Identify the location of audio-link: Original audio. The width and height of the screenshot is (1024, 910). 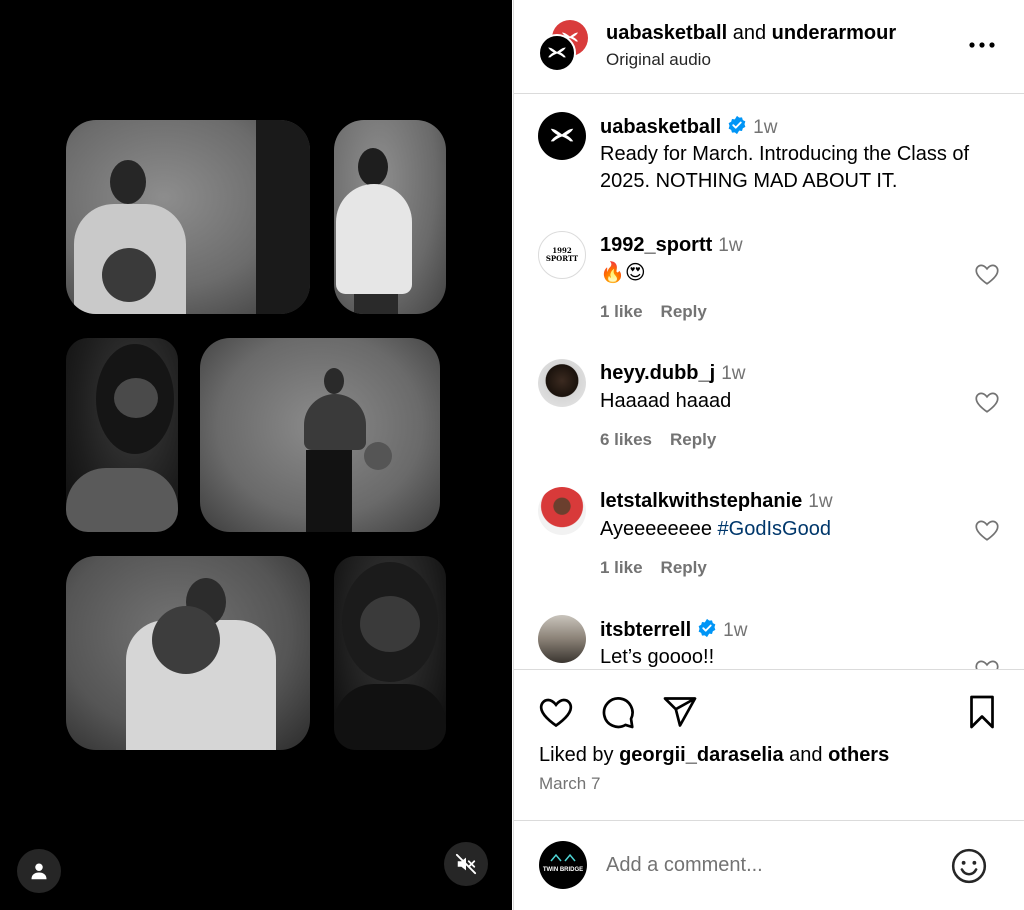
(658, 60).